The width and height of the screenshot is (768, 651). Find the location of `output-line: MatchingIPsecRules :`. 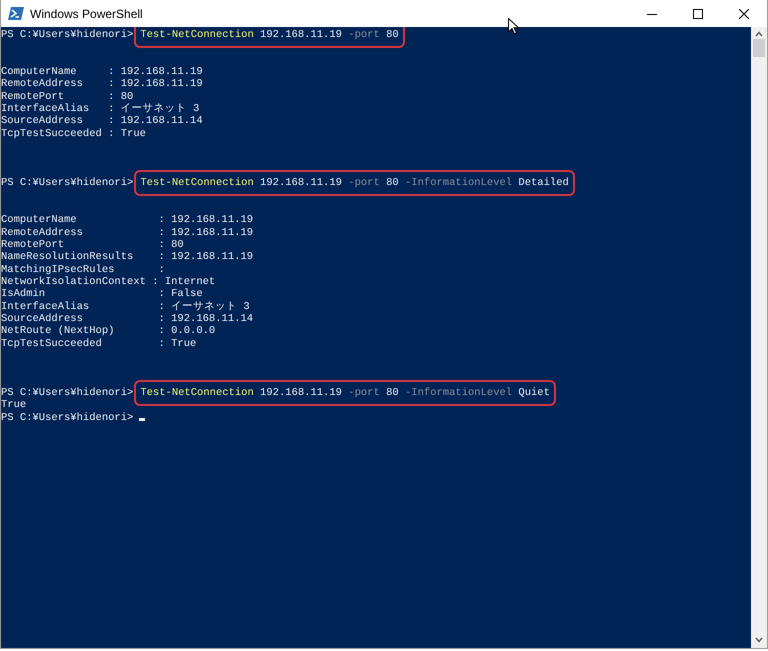

output-line: MatchingIPsecRules : is located at coordinates (83, 270).